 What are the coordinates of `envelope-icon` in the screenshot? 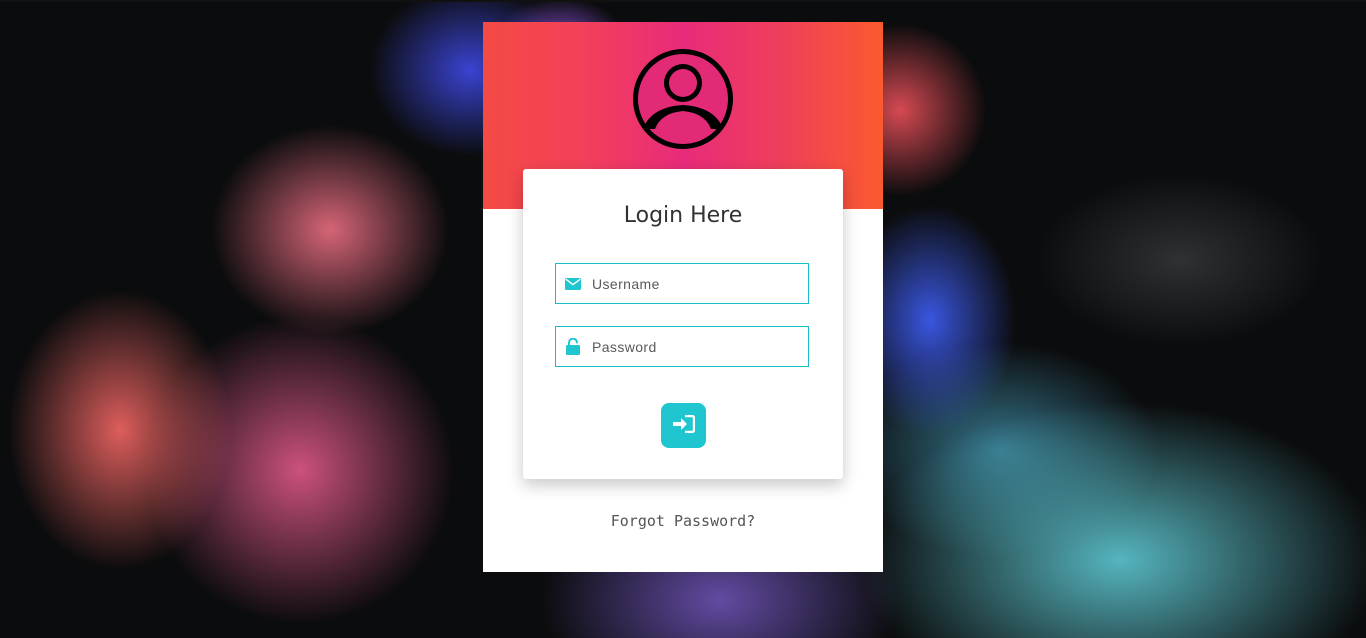 It's located at (573, 284).